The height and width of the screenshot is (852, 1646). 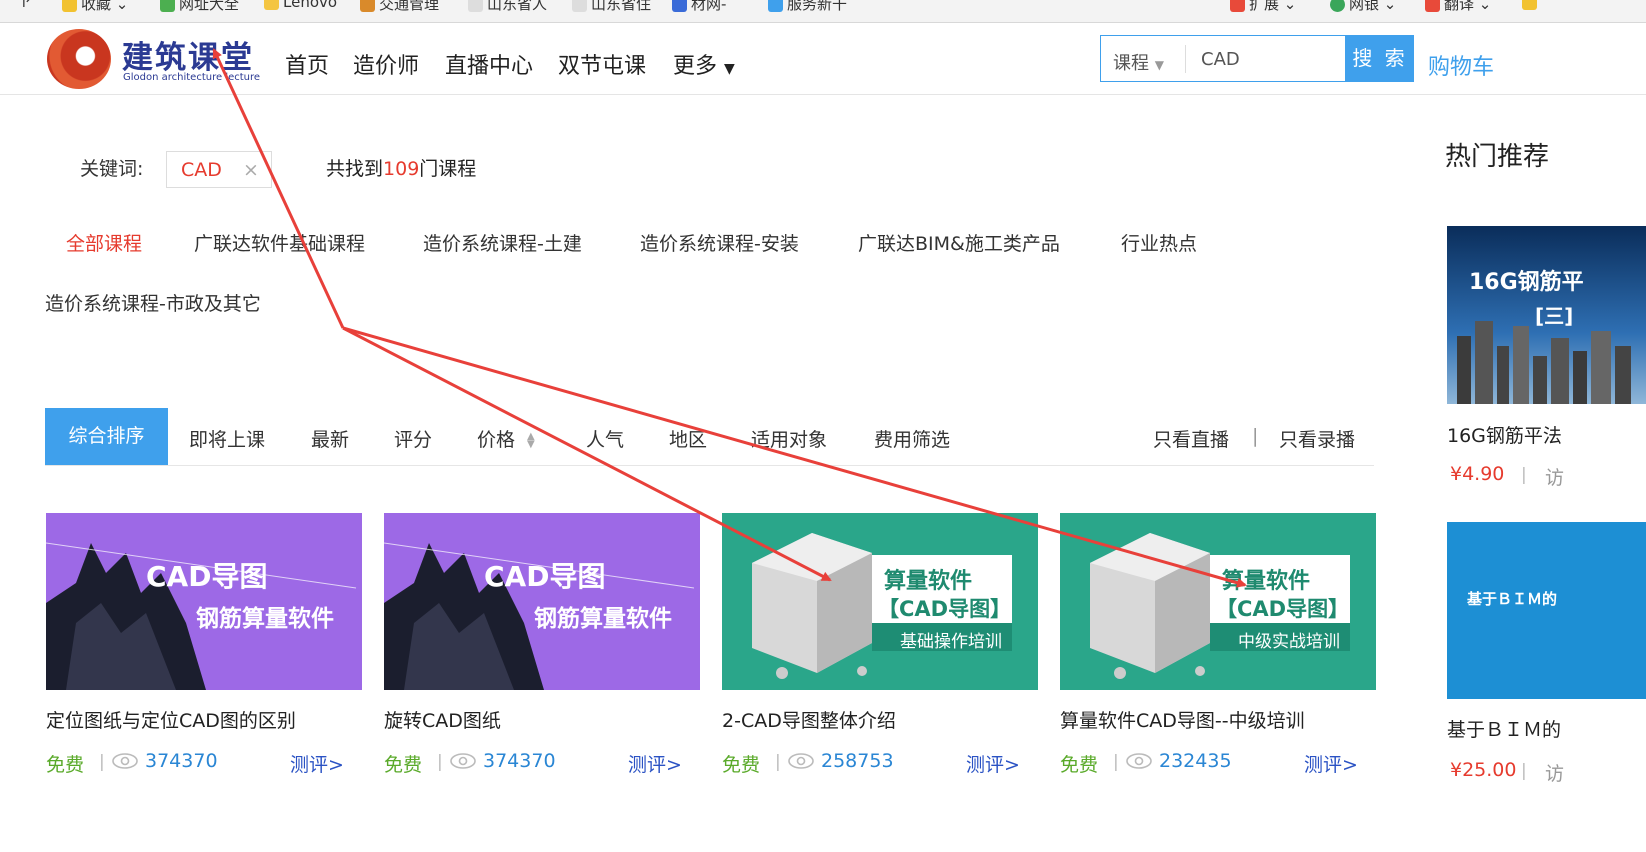 I want to click on course-title: 旋转CAD图纸, so click(x=442, y=719).